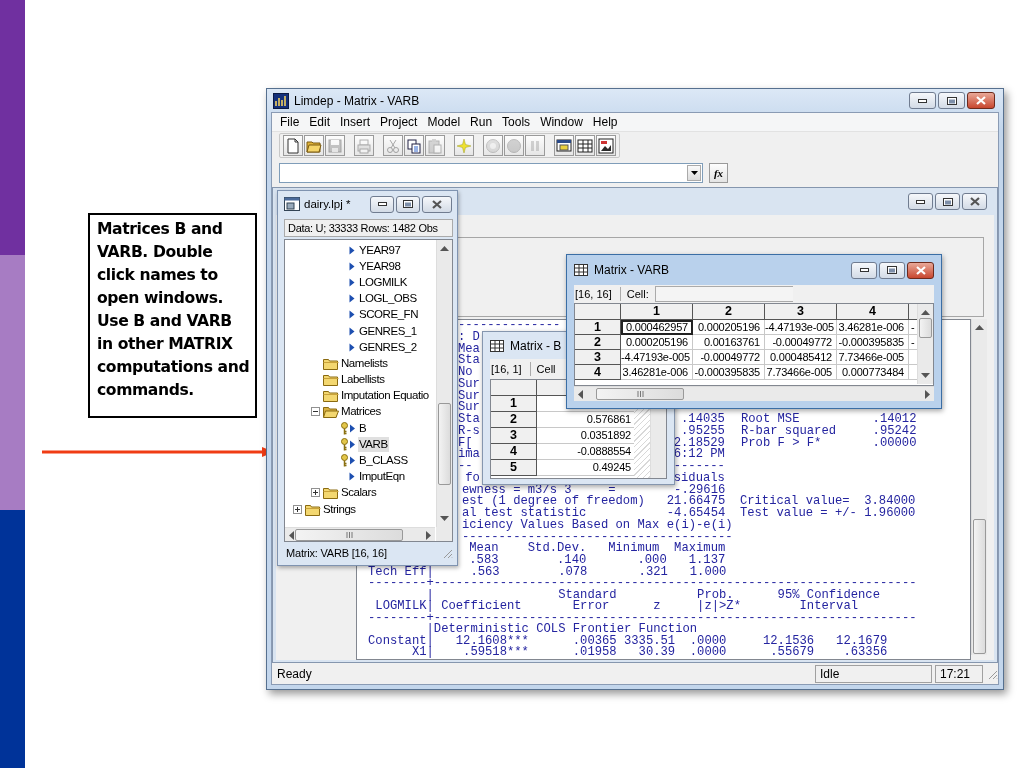 The width and height of the screenshot is (1024, 768). Describe the element at coordinates (388, 331) in the screenshot. I see `tree-item: GENRES_1` at that location.